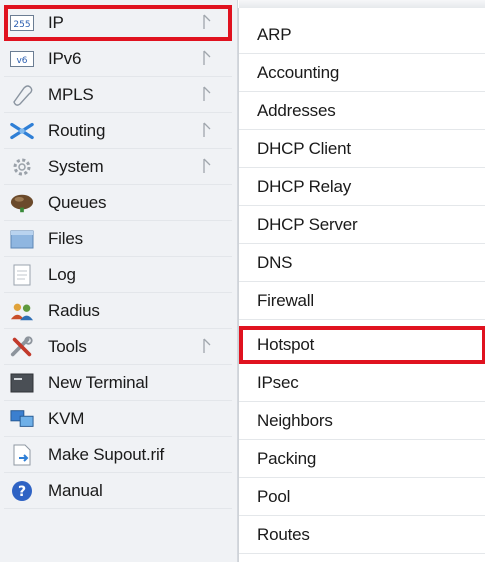  What do you see at coordinates (106, 454) in the screenshot?
I see `menu-item-label: Make Supout.rif` at bounding box center [106, 454].